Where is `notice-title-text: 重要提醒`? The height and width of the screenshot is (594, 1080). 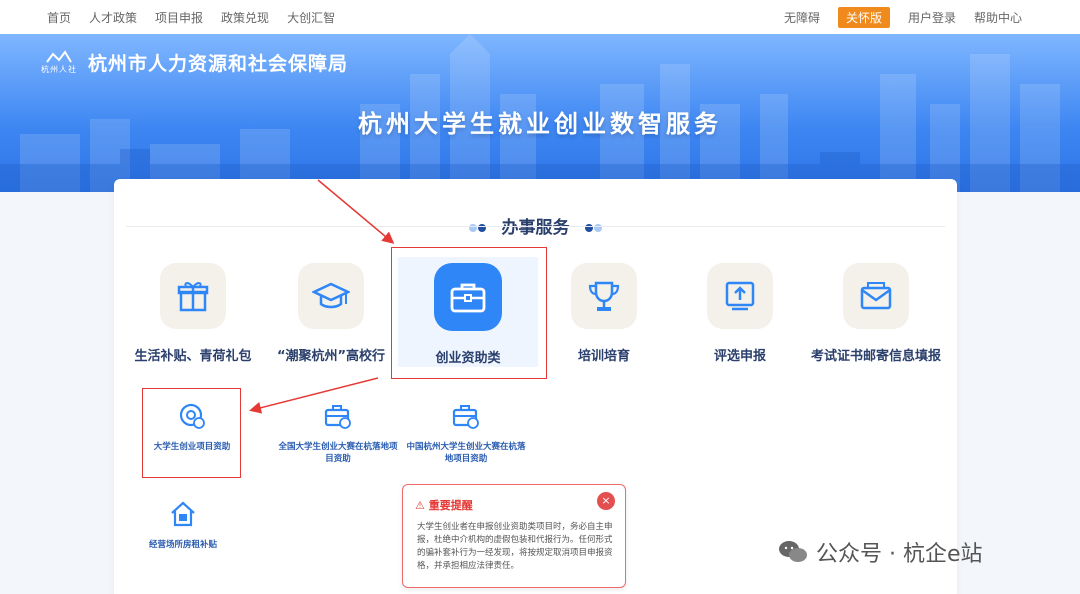 notice-title-text: 重要提醒 is located at coordinates (450, 505).